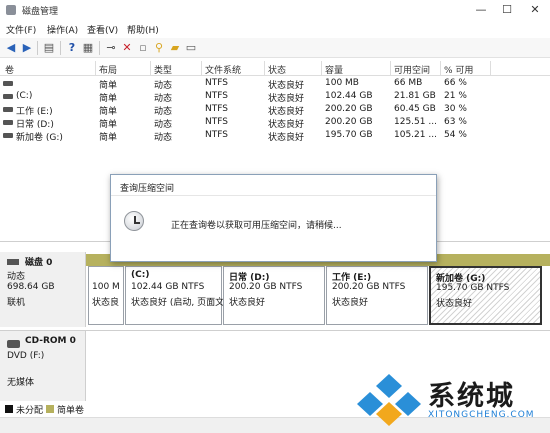 This screenshot has width=550, height=433. Describe the element at coordinates (24, 96) in the screenshot. I see `volume-name: (C:)` at that location.